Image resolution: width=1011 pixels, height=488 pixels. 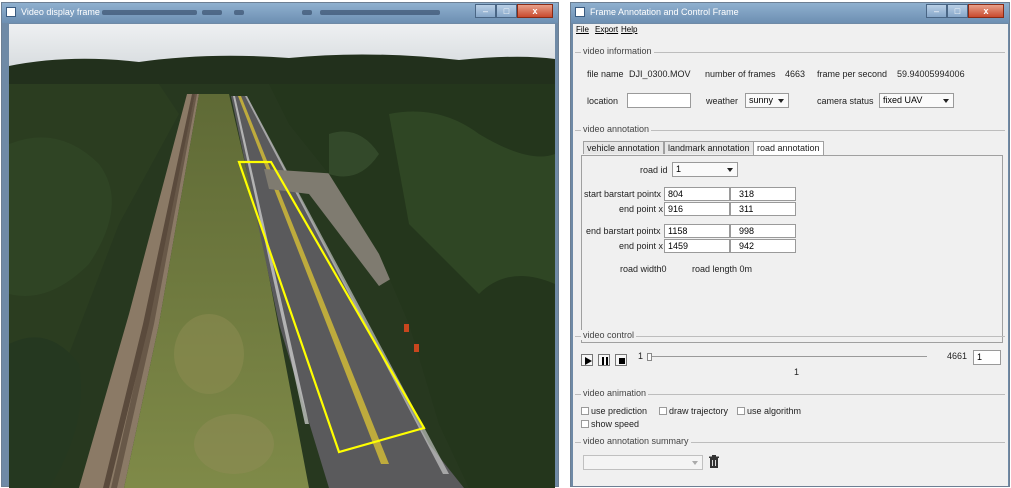 I want to click on start-end-point-label: end point x, so click(x=641, y=209).